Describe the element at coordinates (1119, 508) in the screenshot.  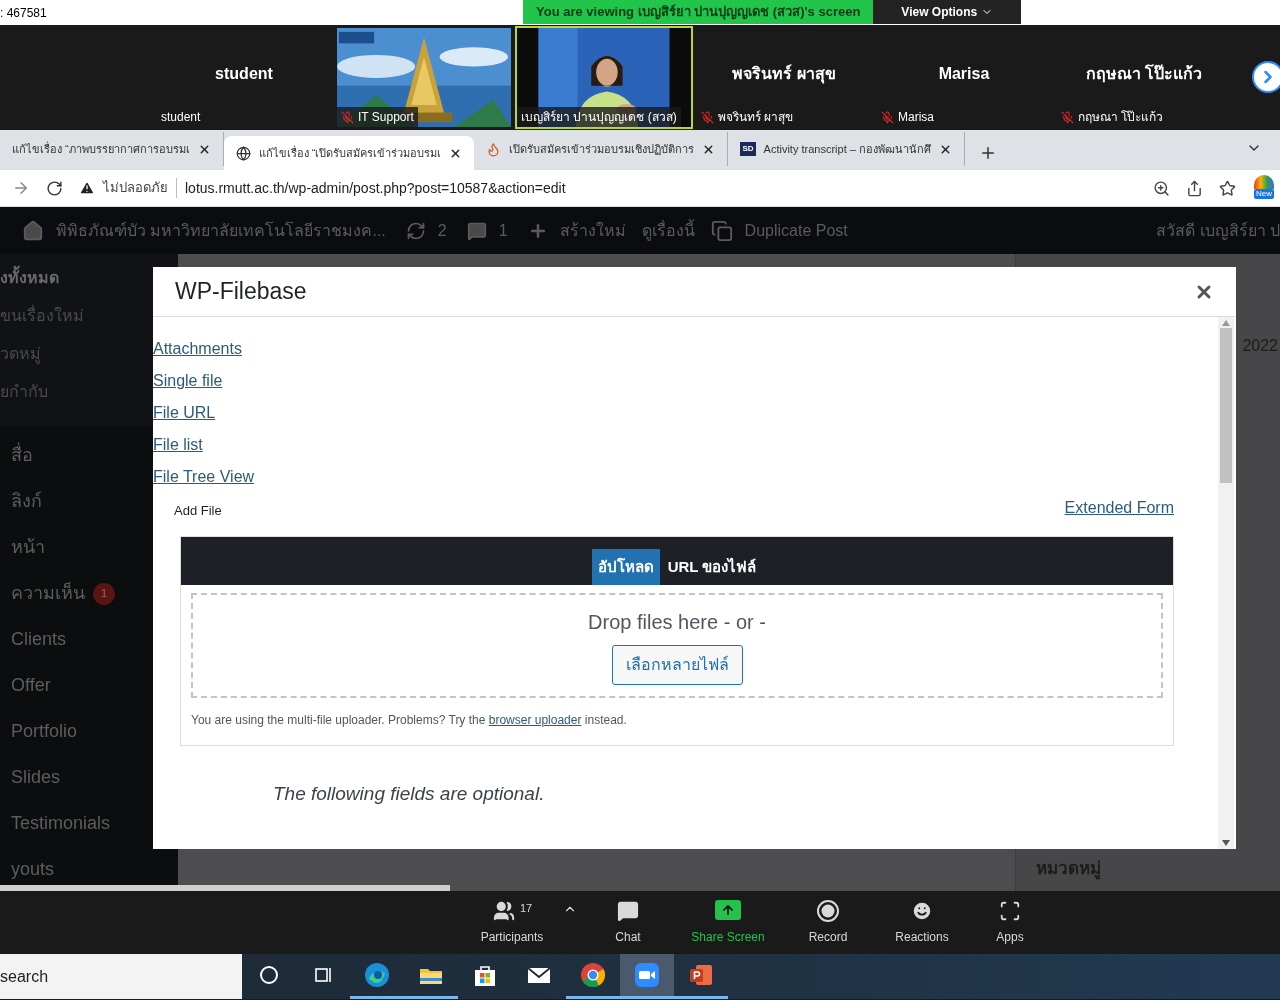
I see `extended-form-link: Extended Form` at that location.